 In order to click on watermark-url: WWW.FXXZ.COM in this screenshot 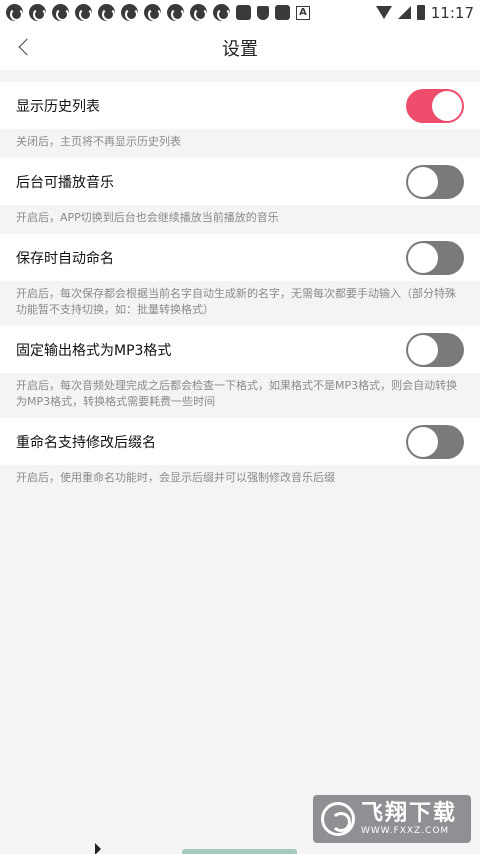, I will do `click(405, 831)`.